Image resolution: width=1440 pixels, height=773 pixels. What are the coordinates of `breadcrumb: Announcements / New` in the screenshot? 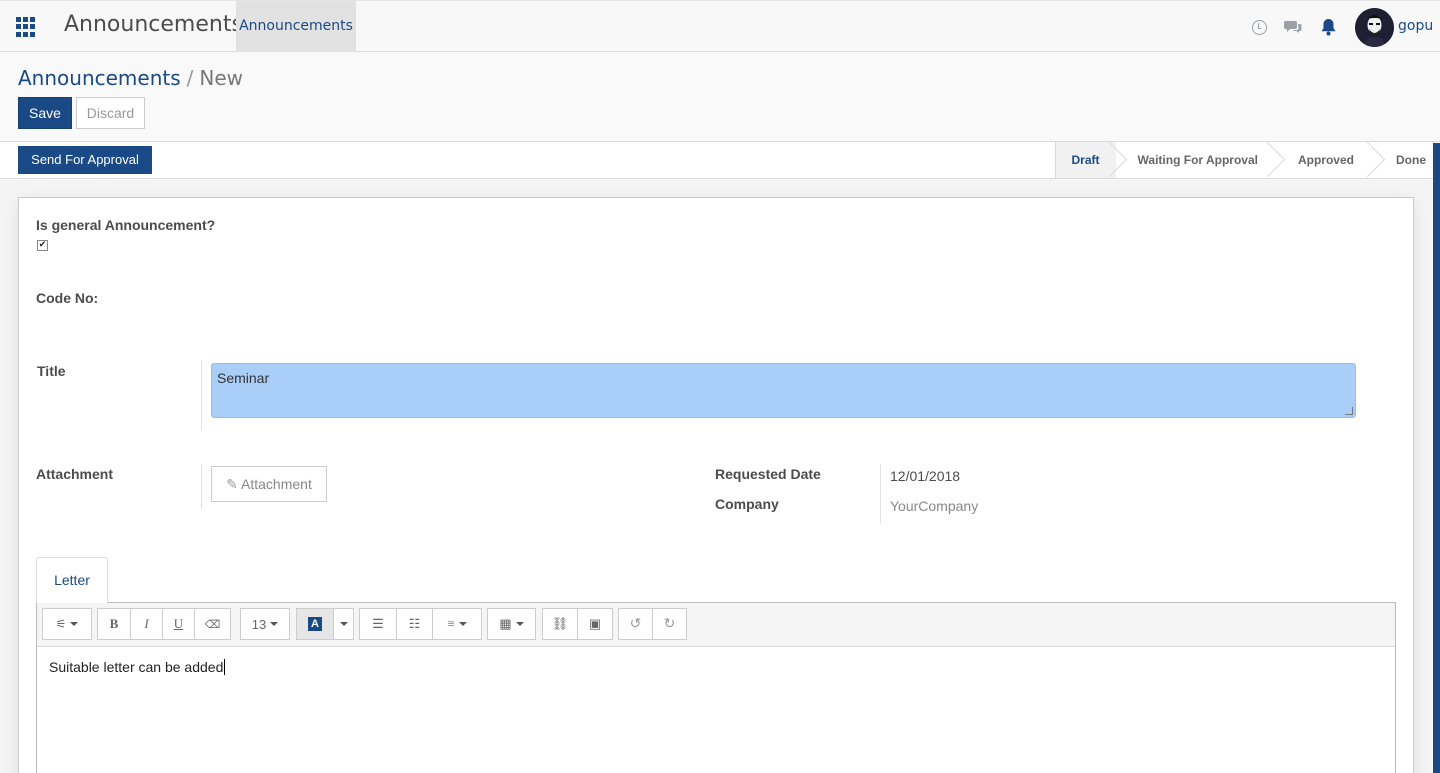 It's located at (130, 78).